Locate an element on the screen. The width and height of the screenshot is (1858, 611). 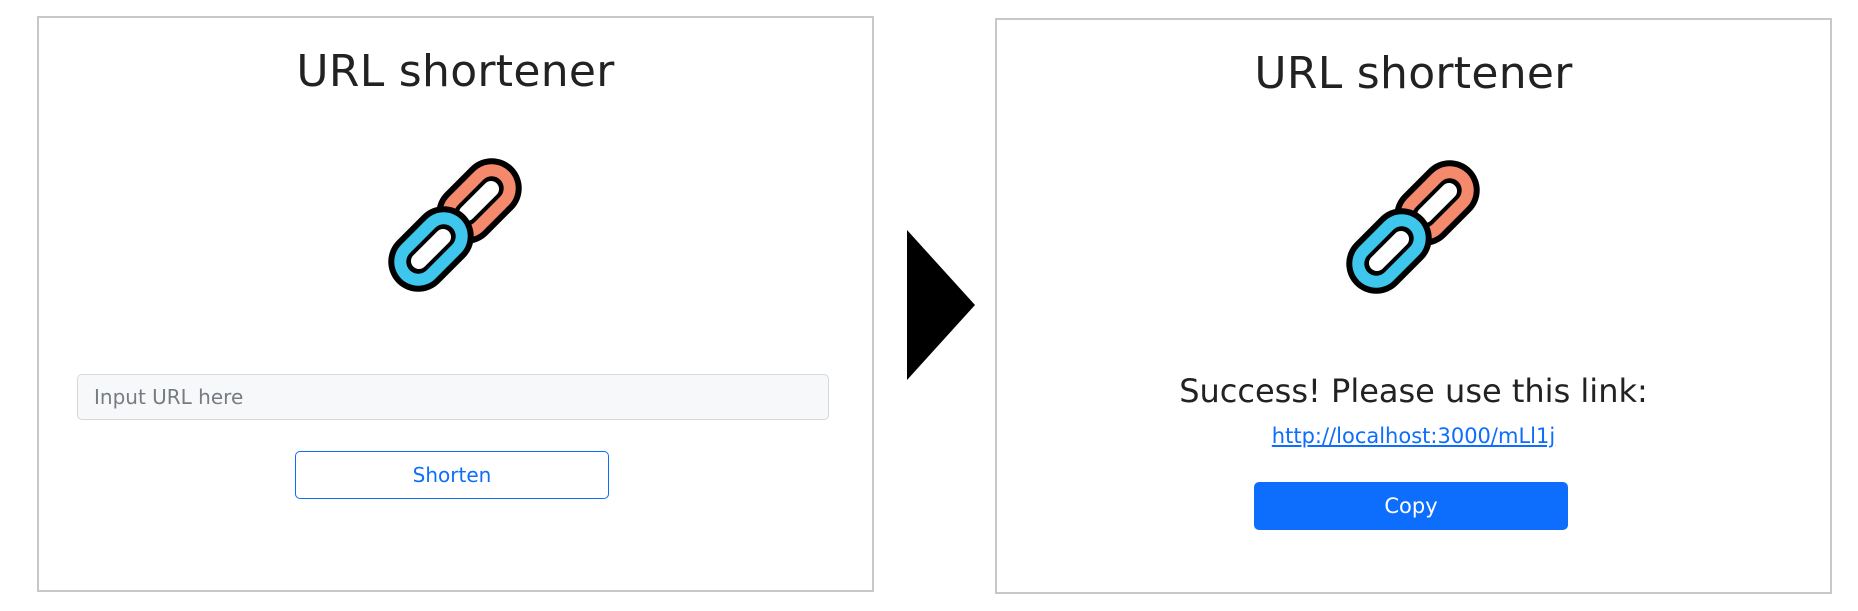
right-triangle-arrow-icon is located at coordinates (941, 305).